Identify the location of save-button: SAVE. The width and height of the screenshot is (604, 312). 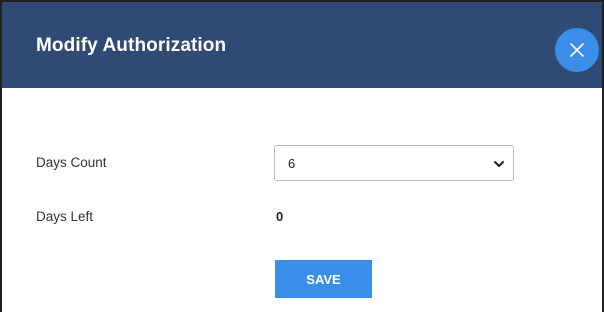
(323, 279).